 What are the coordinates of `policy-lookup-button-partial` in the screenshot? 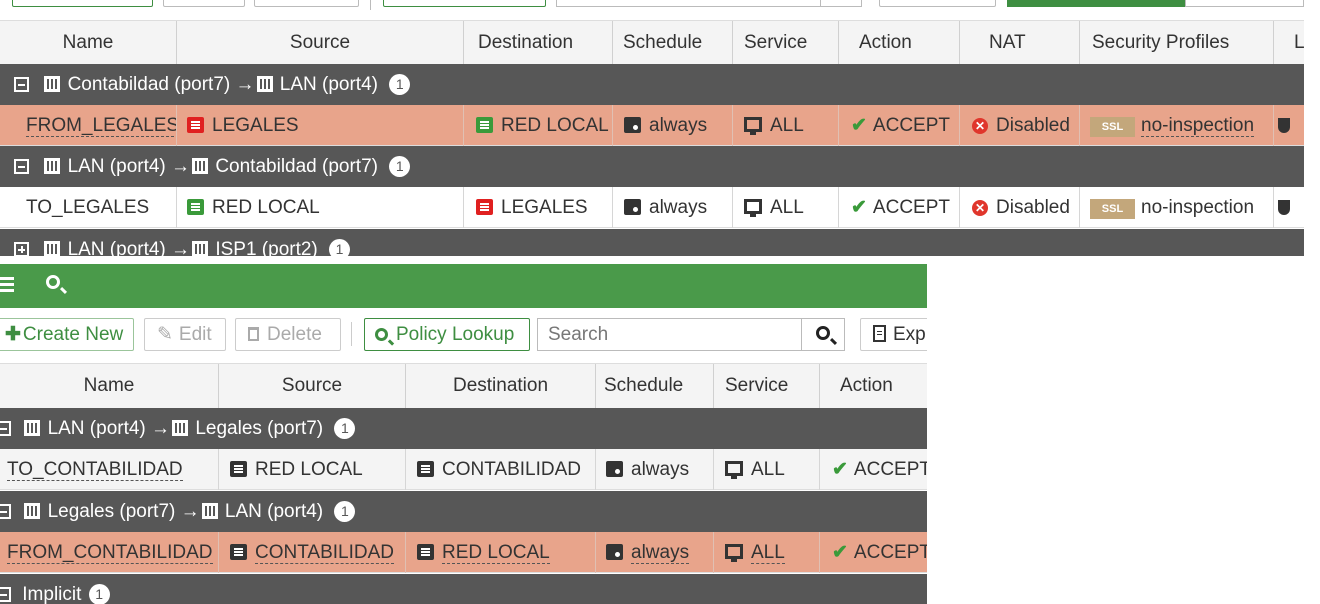 It's located at (464, 3).